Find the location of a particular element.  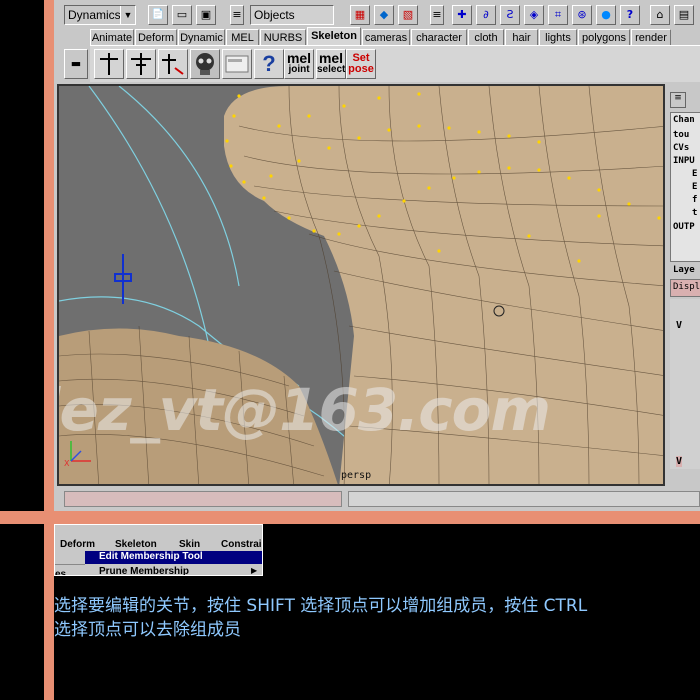

menu-mode-dropdown: Dynamics ▼ is located at coordinates (100, 15).